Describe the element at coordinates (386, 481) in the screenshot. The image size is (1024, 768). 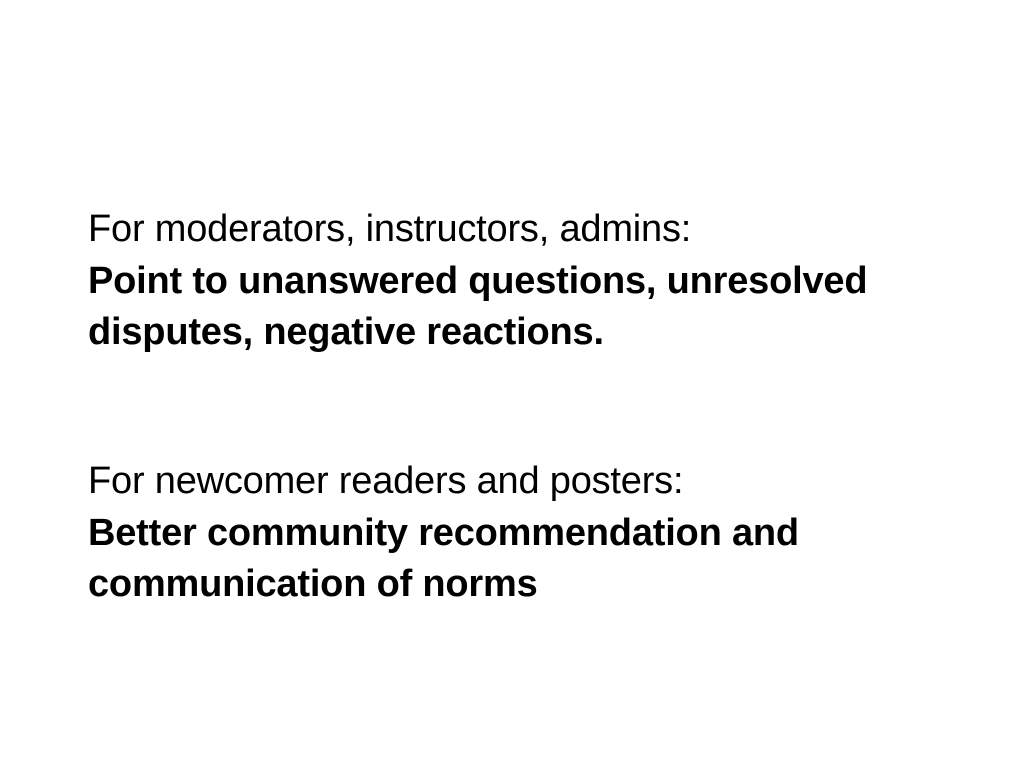
I see `audience-label-newcomers: For newcomer readers and posters:` at that location.